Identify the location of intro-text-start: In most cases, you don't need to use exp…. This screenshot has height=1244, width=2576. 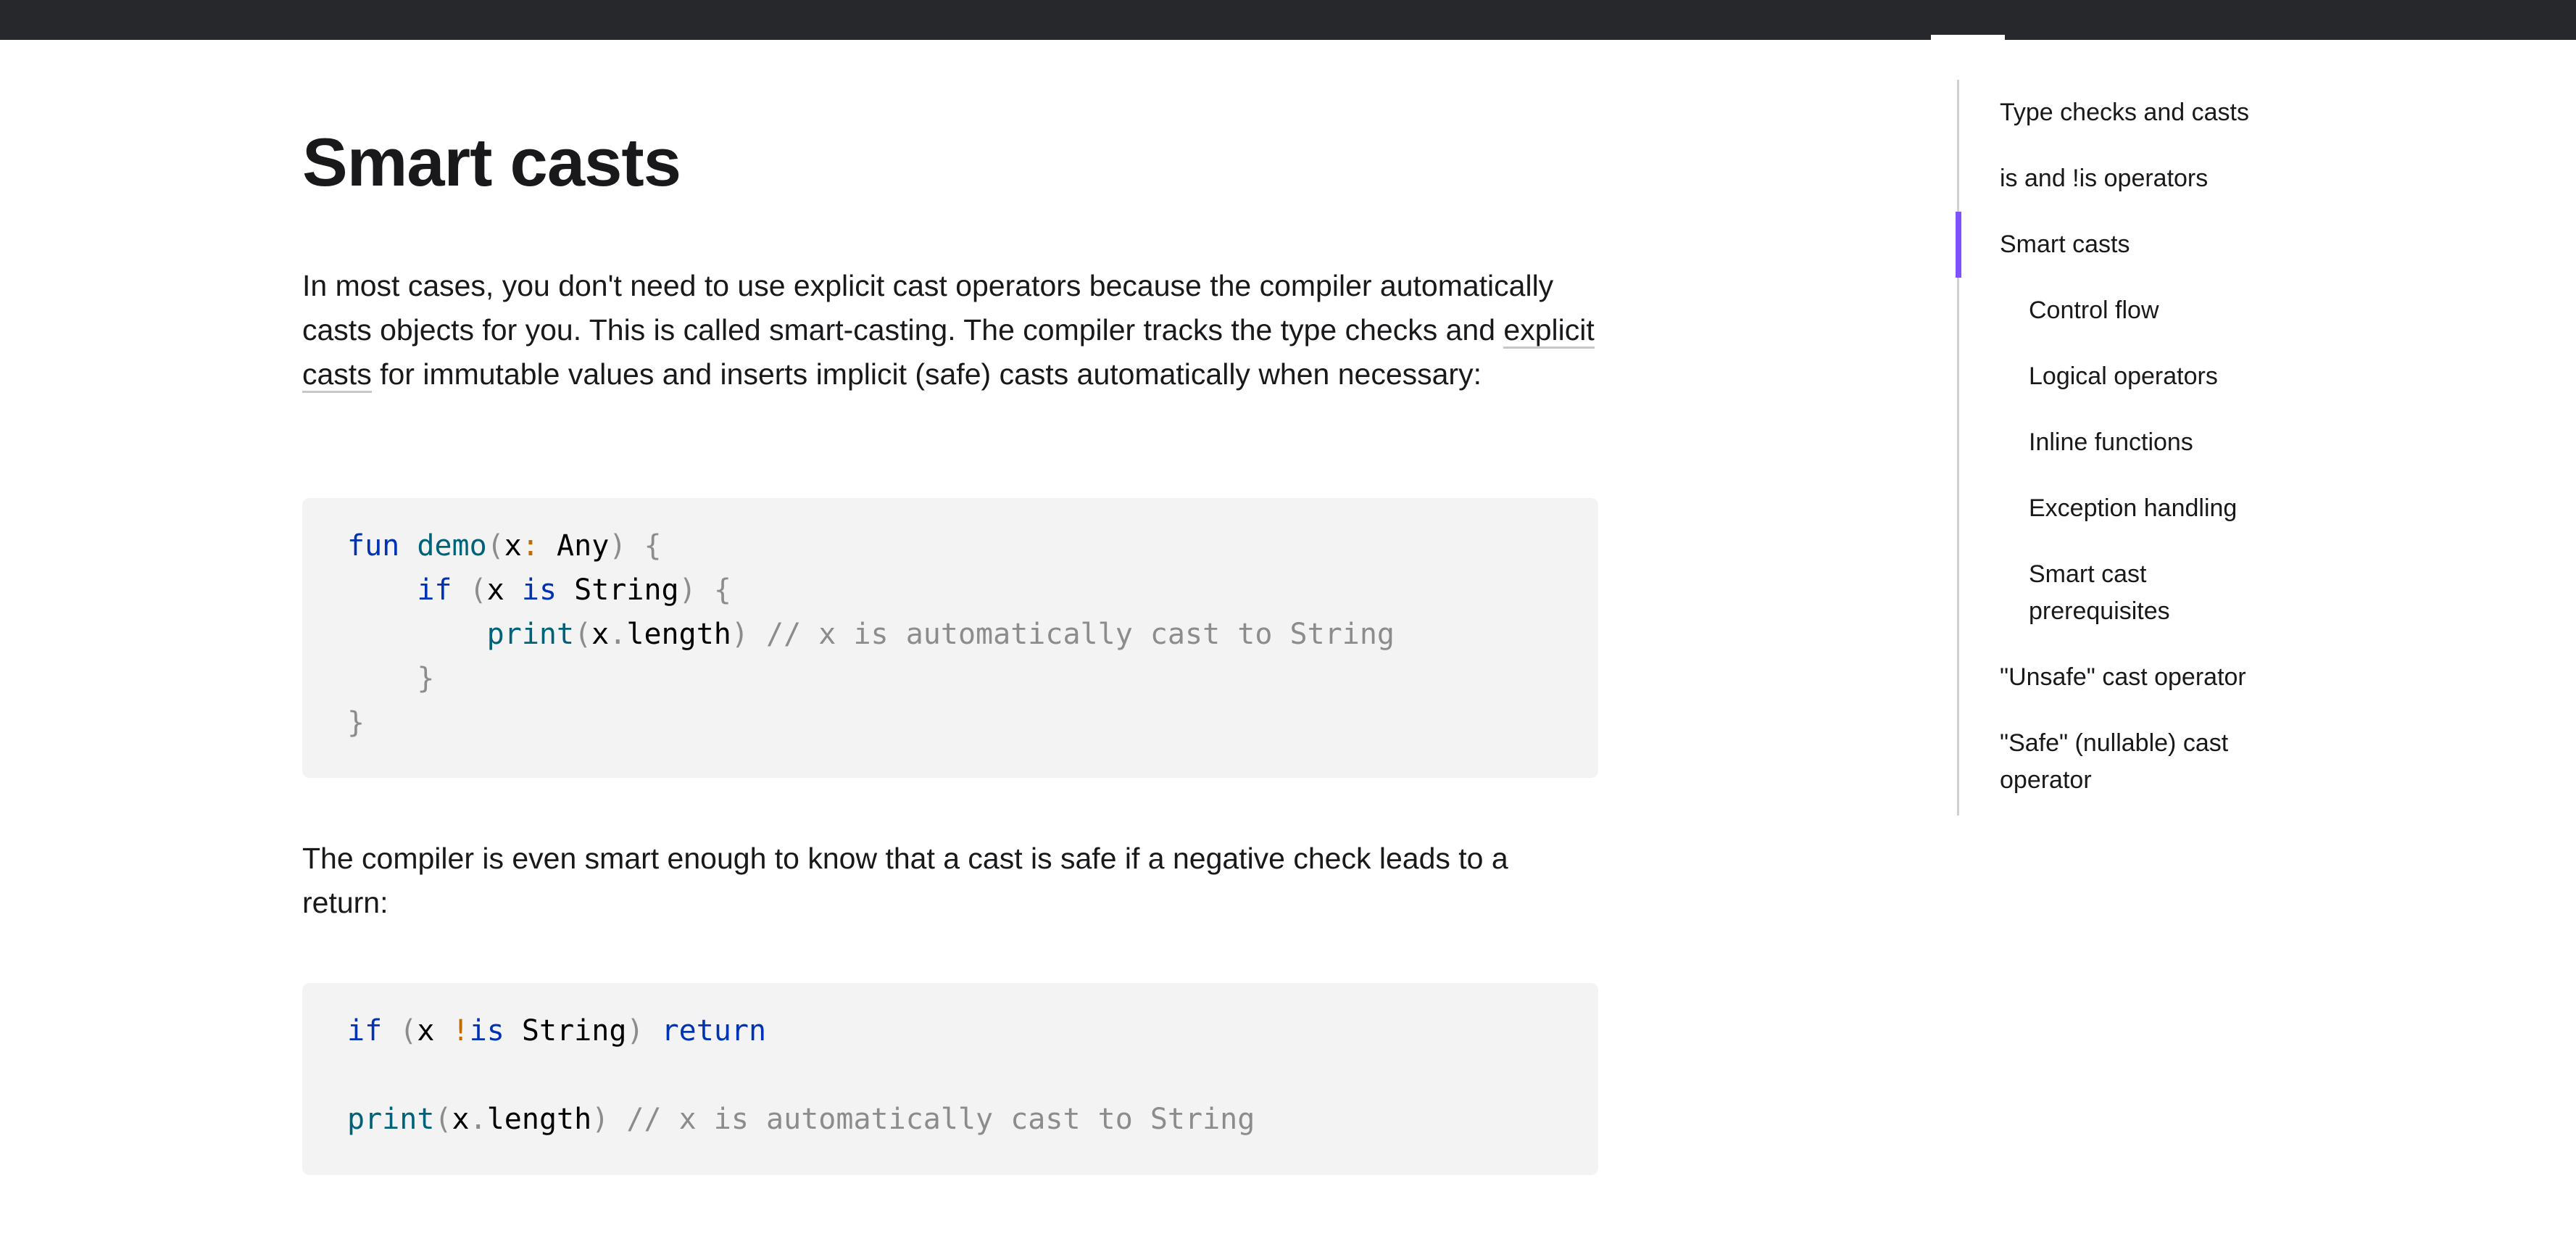
(928, 308).